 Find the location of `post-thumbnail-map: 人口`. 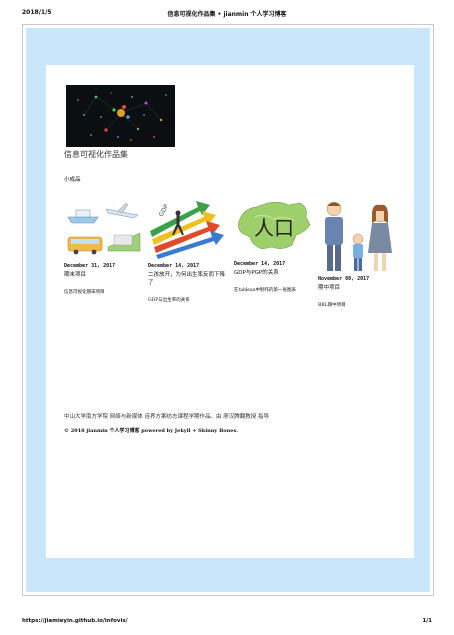

post-thumbnail-map: 人口 is located at coordinates (274, 227).